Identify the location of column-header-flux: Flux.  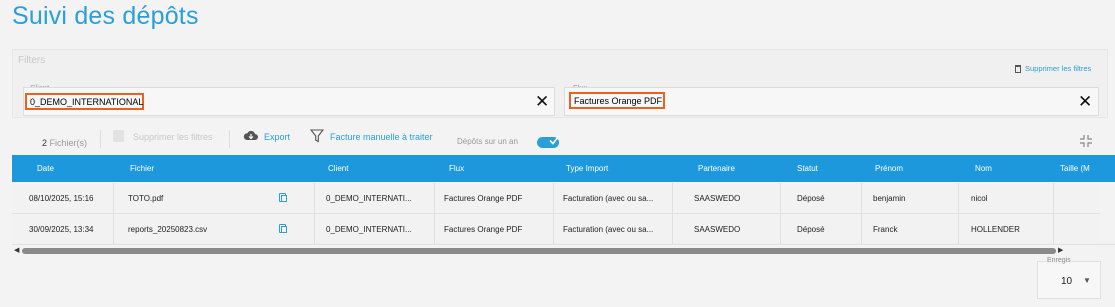
(456, 168).